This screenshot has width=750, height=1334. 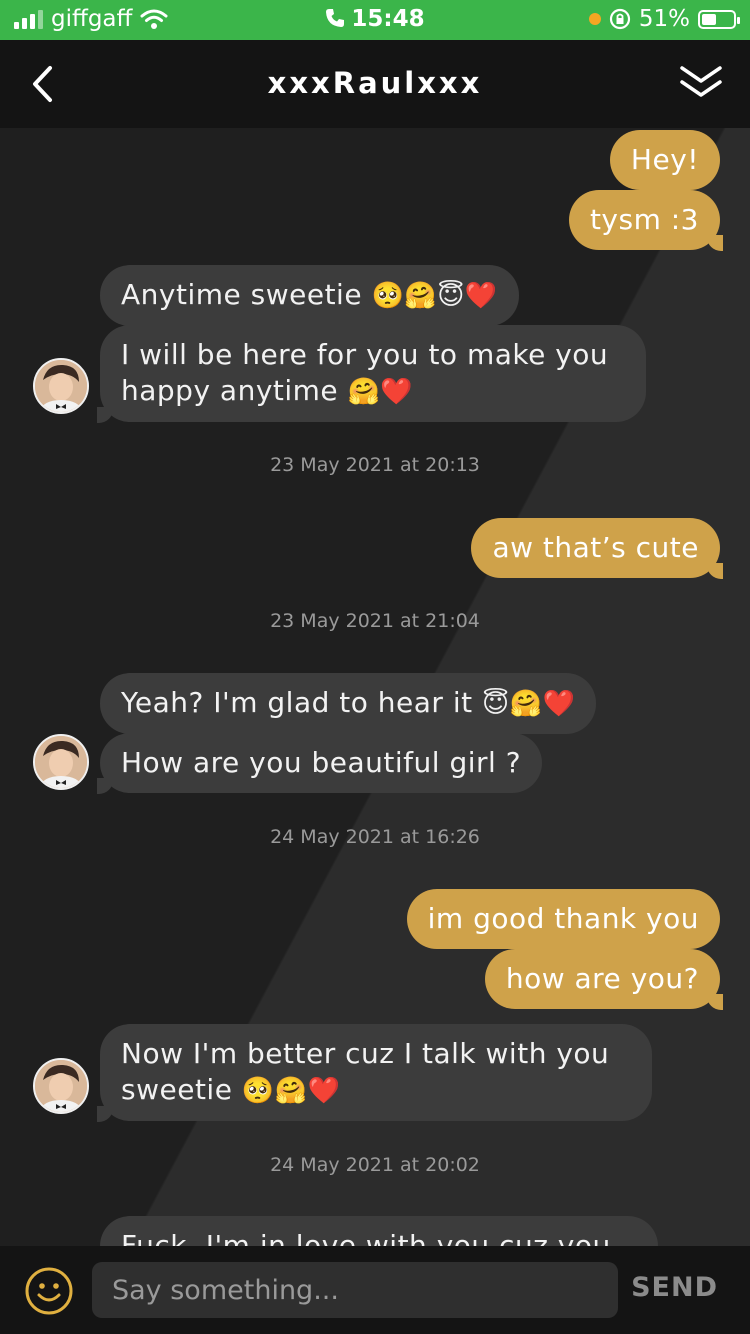 What do you see at coordinates (291, 1091) in the screenshot?
I see `emoji-group: 🥺🤗❤️` at bounding box center [291, 1091].